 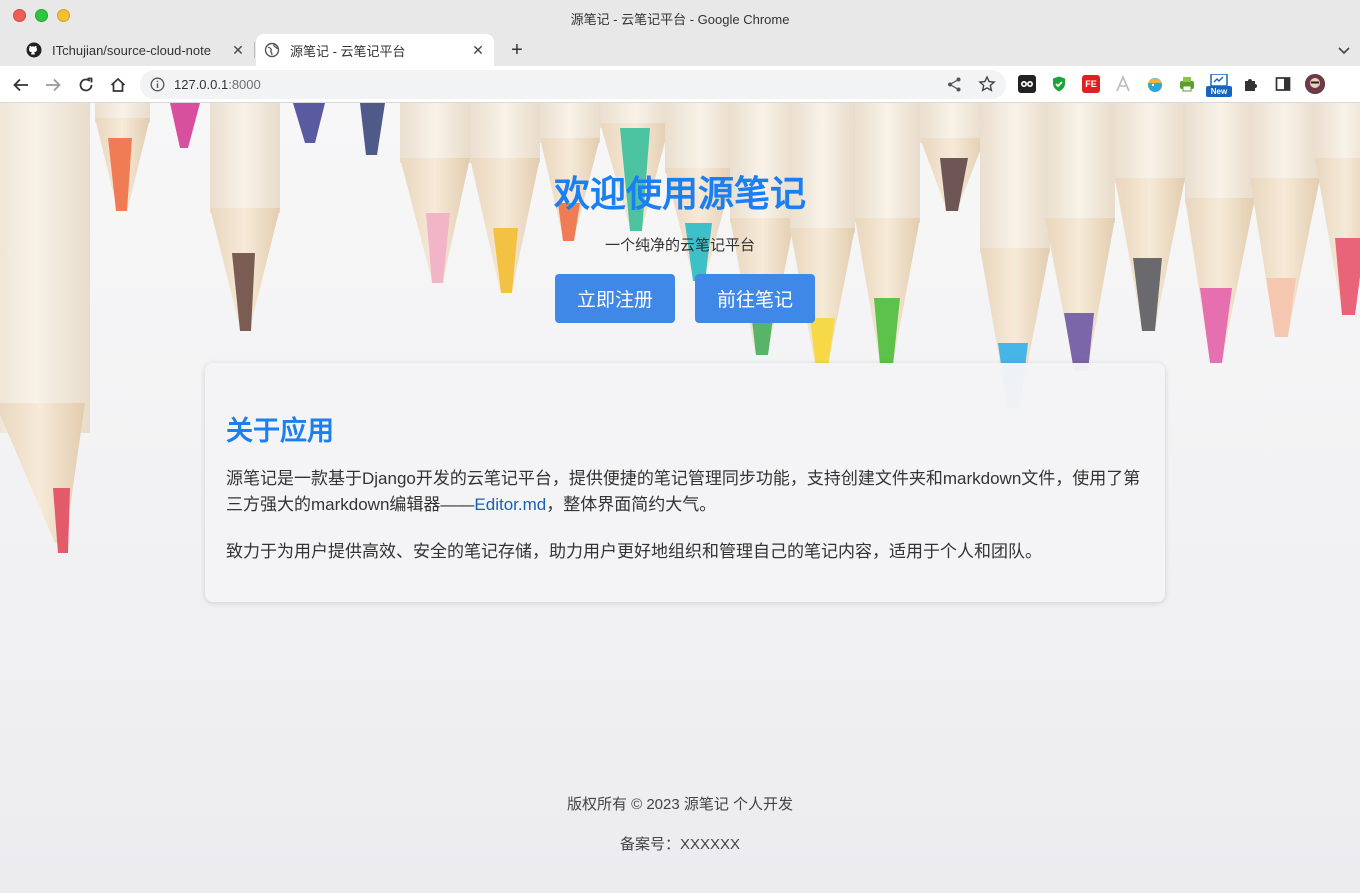 I want to click on sidebar-icon, so click(x=1283, y=84).